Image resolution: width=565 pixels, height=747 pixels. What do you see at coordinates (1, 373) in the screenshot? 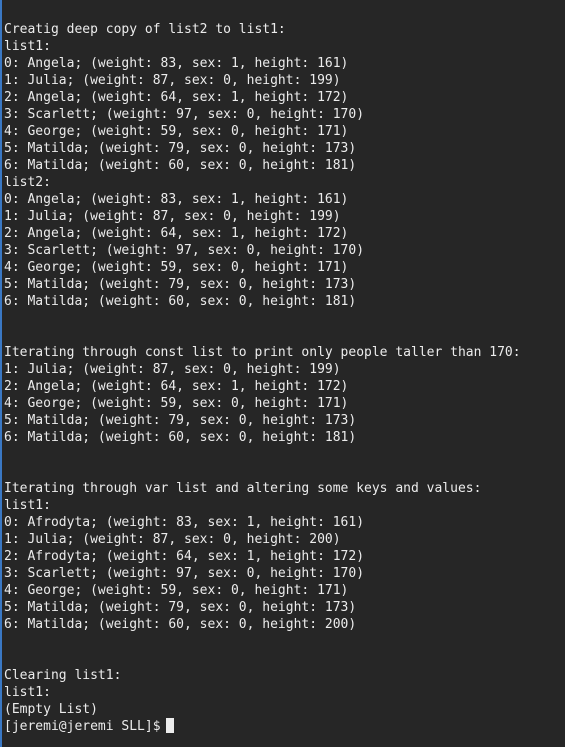
I see `terminal-left-edge` at bounding box center [1, 373].